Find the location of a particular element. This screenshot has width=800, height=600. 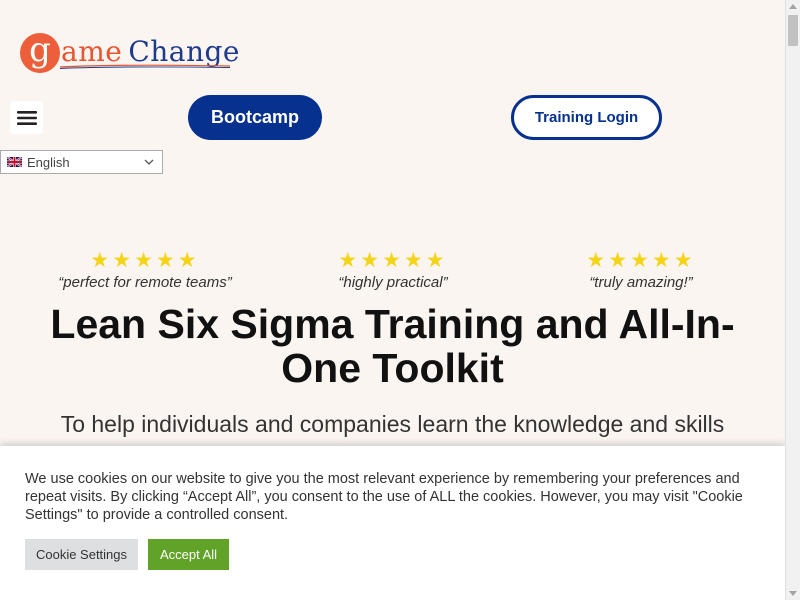

uk-flag-icon is located at coordinates (14, 162).